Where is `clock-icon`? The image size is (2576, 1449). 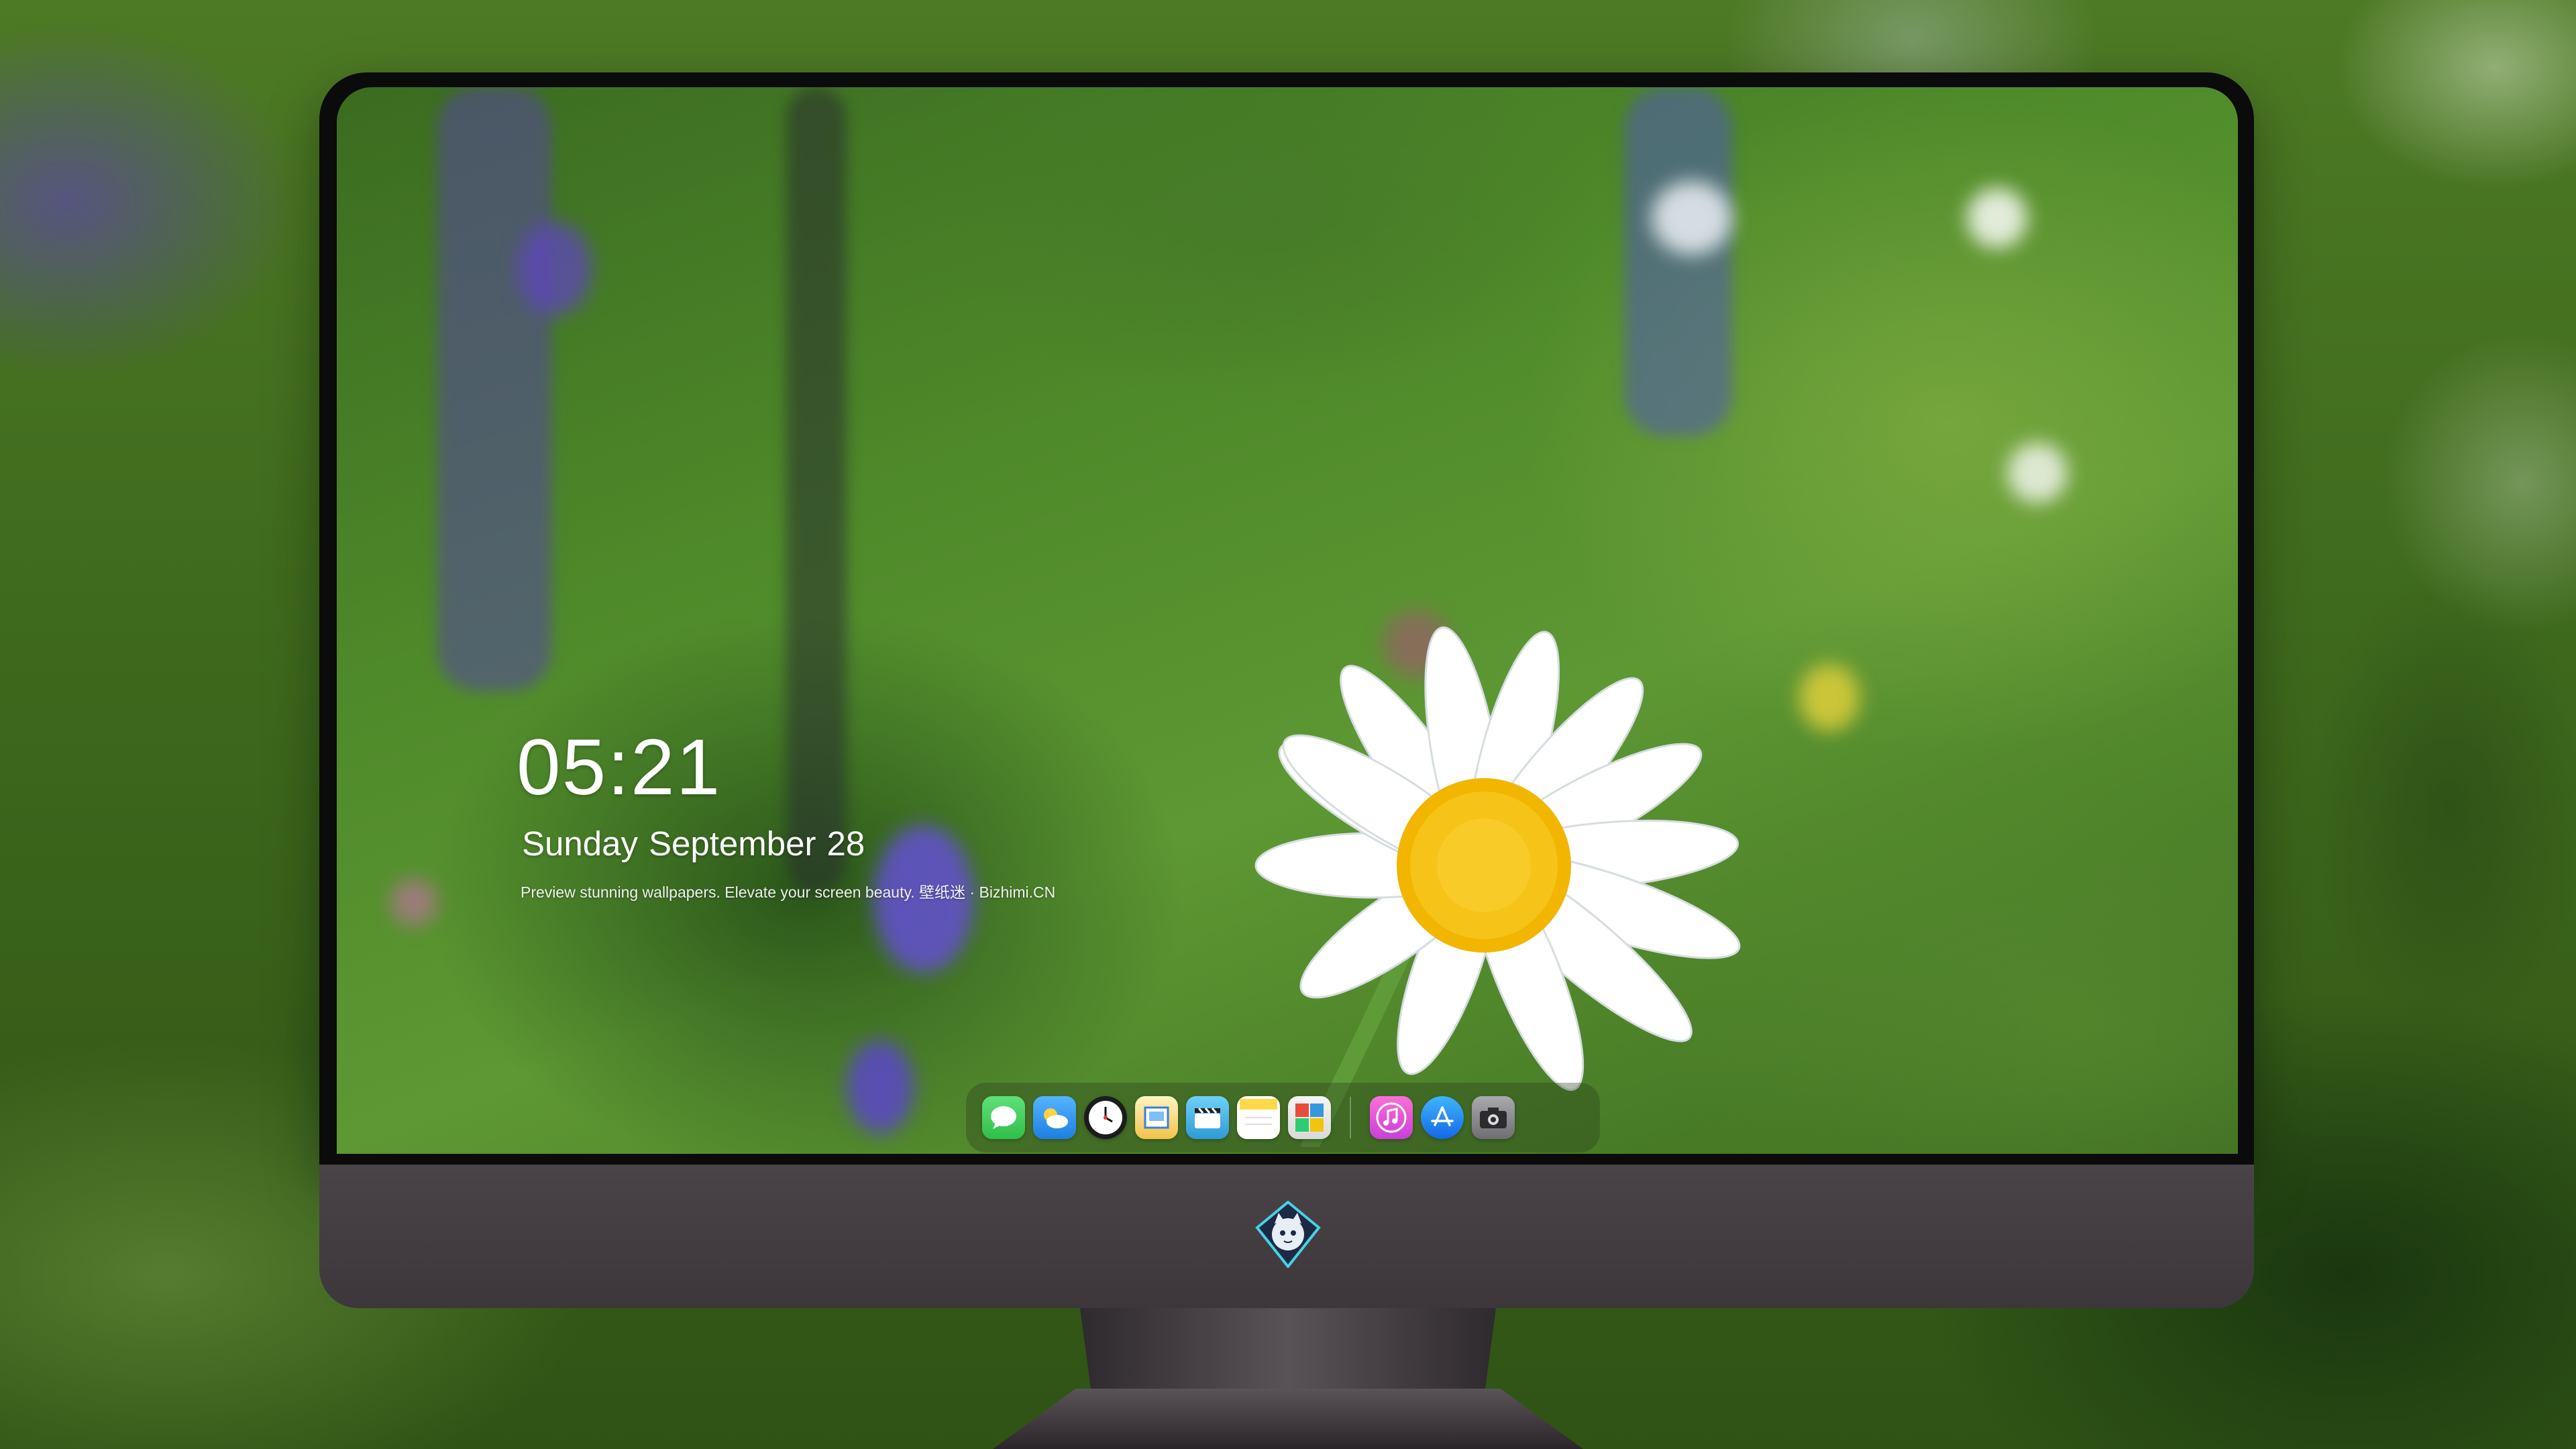 clock-icon is located at coordinates (1105, 1117).